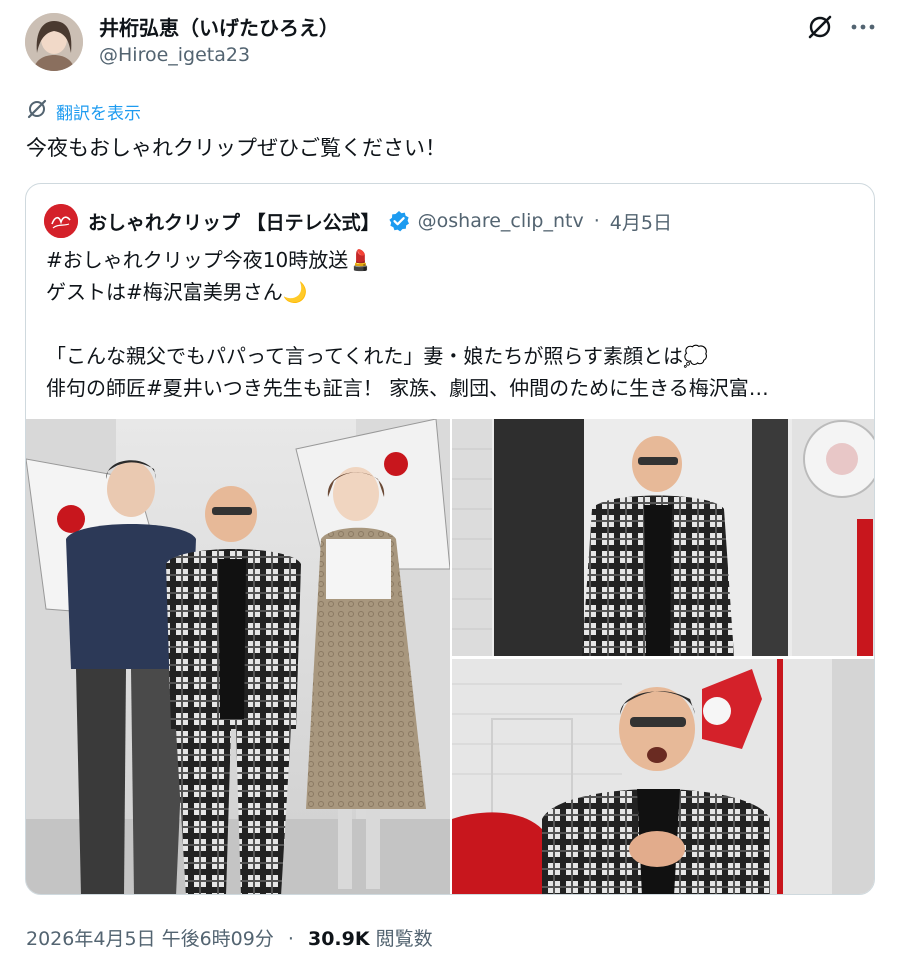 This screenshot has width=898, height=971. I want to click on more-icon, so click(863, 27).